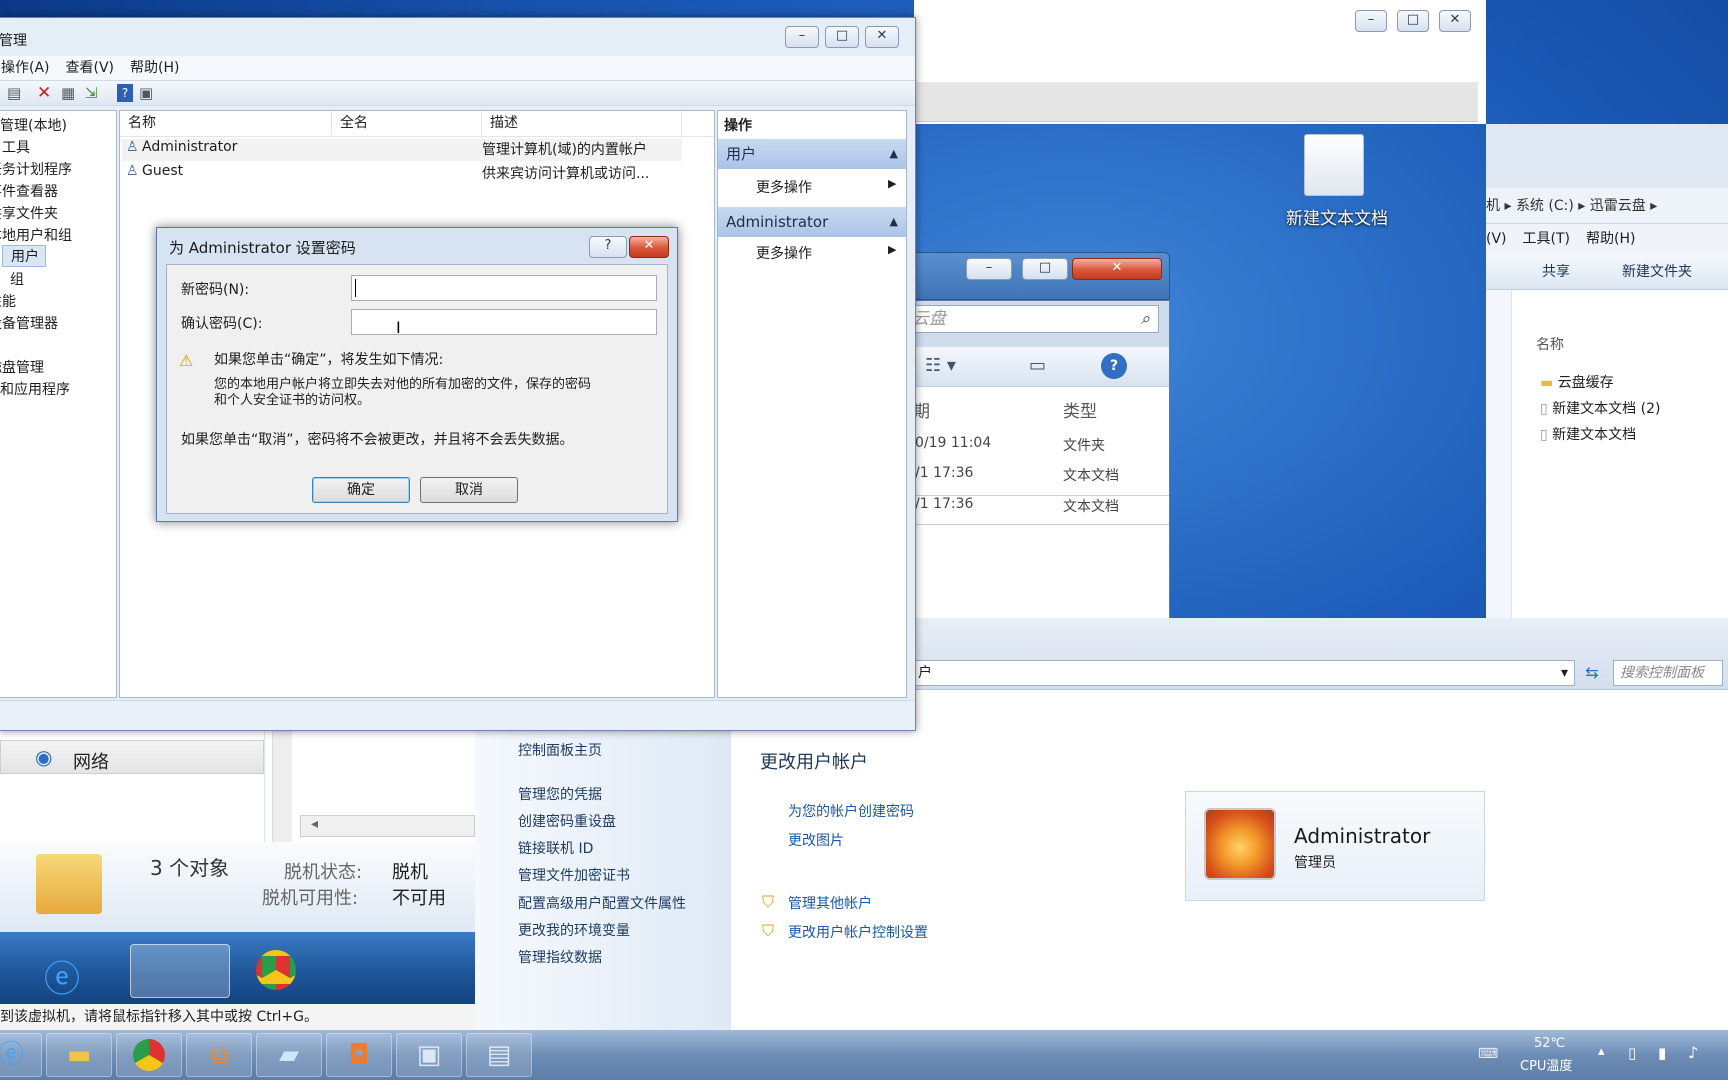 Image resolution: width=1728 pixels, height=1080 pixels. What do you see at coordinates (29, 191) in the screenshot?
I see `tree-item: 事件查看器` at bounding box center [29, 191].